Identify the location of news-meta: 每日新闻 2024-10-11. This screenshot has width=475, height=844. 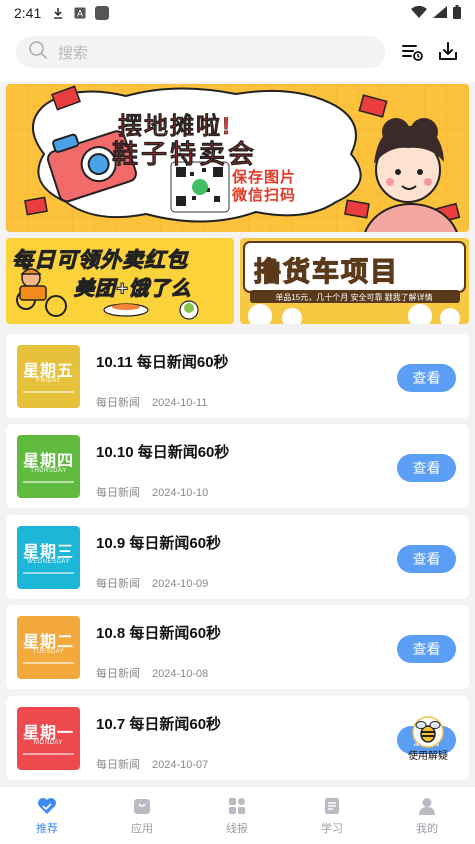
(151, 402).